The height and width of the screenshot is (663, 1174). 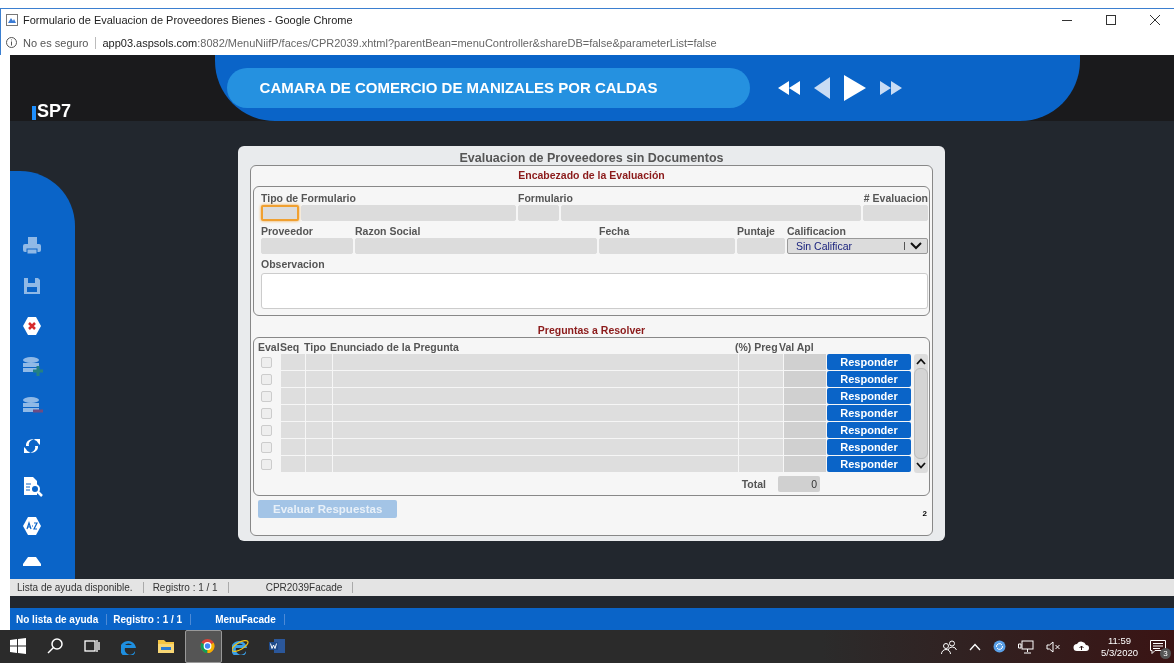 What do you see at coordinates (247, 619) in the screenshot?
I see `status-text: MenuFacade` at bounding box center [247, 619].